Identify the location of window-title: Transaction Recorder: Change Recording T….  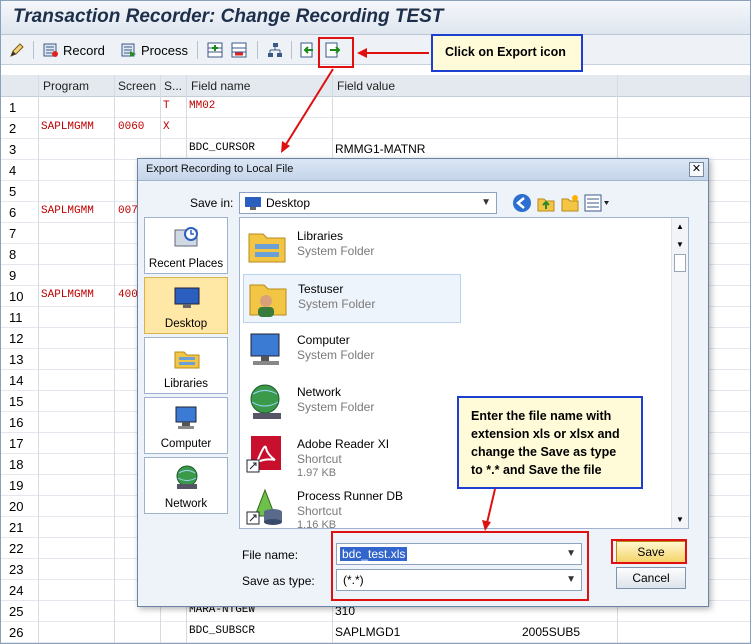
(228, 16).